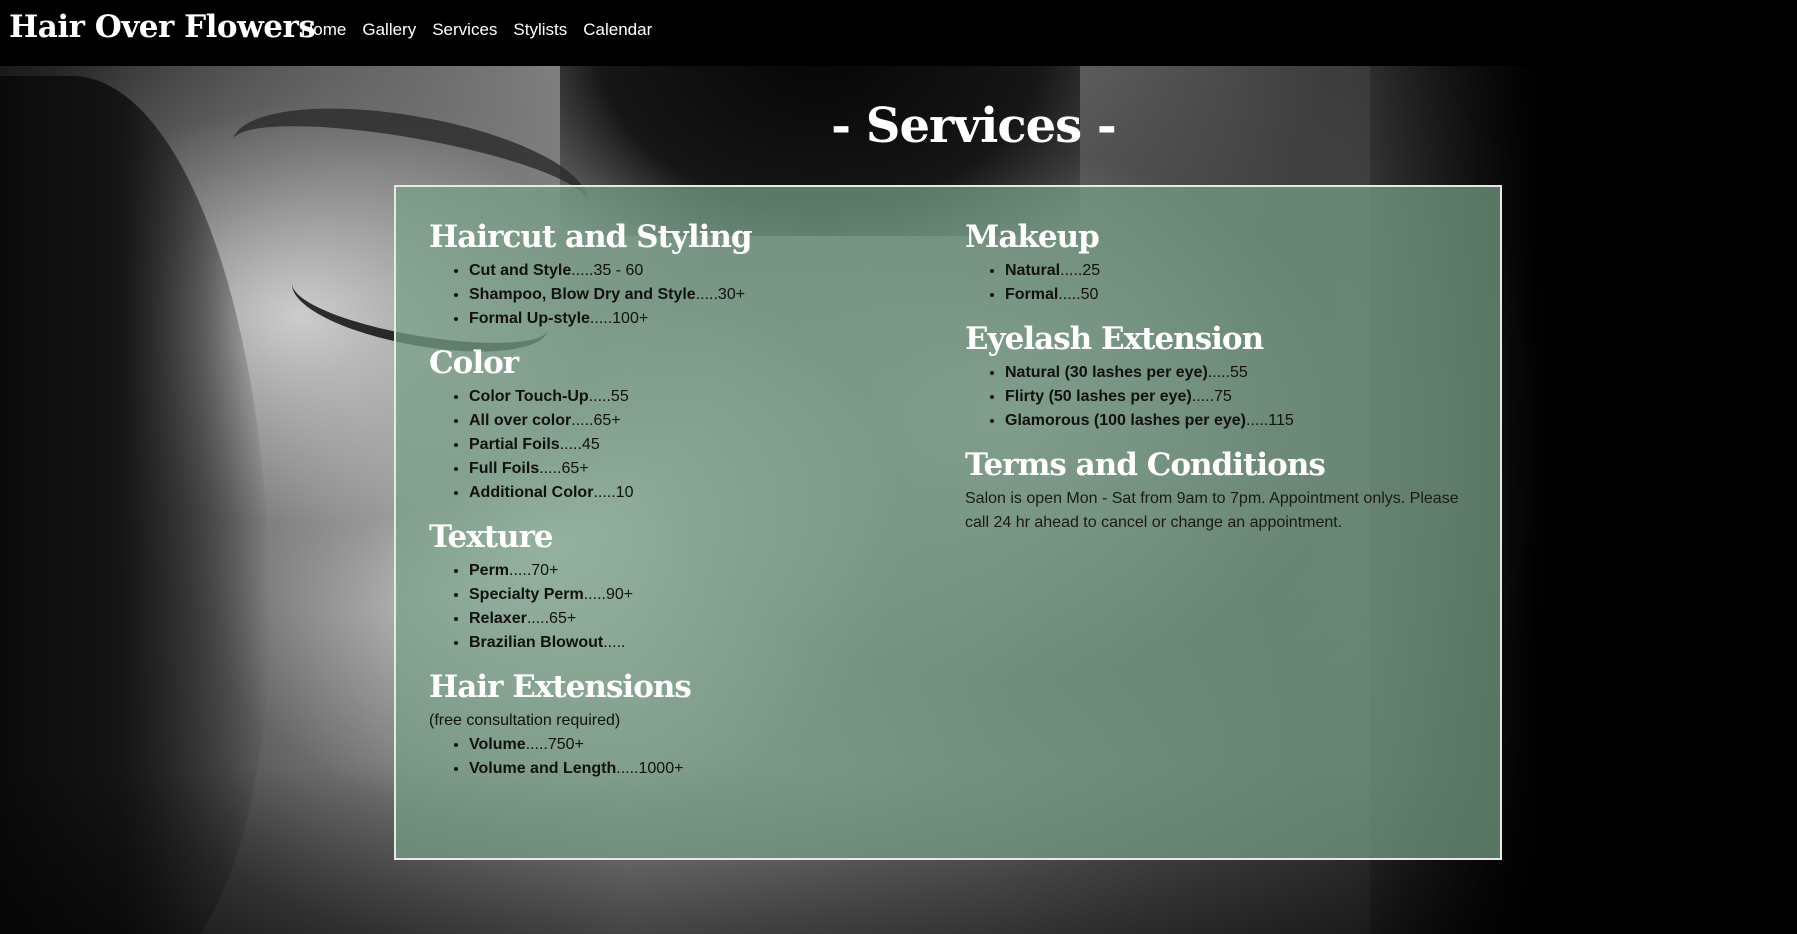 Image resolution: width=1797 pixels, height=934 pixels. I want to click on item-price: .....50, so click(1078, 294).